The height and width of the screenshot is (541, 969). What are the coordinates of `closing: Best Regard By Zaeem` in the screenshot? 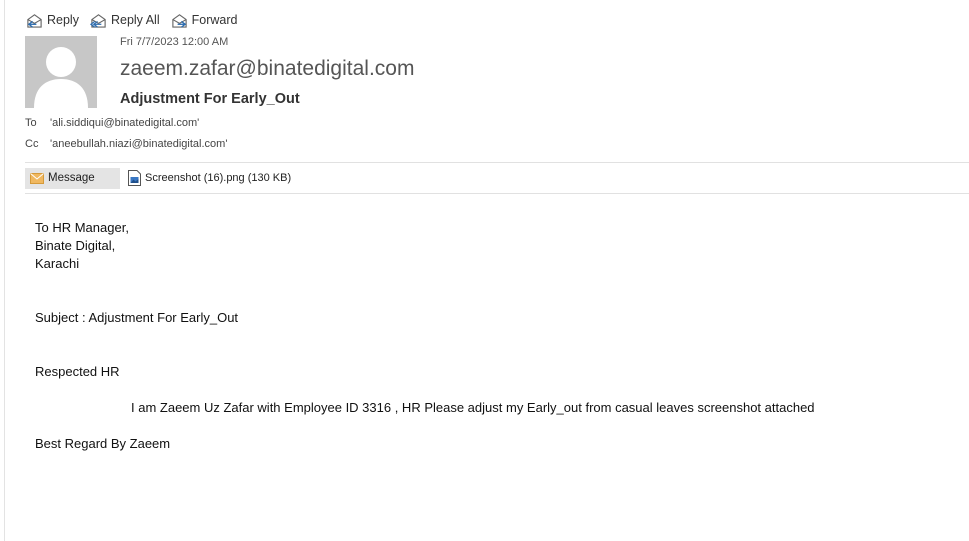 It's located at (103, 443).